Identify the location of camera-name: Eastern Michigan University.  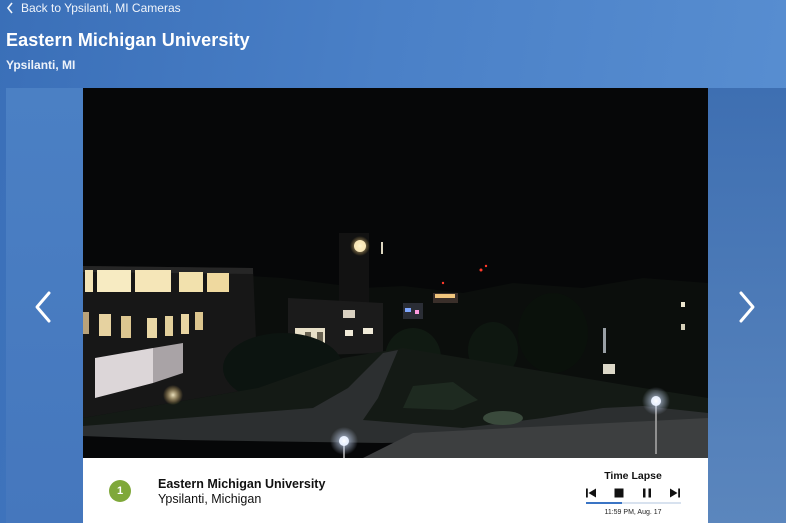
(242, 484).